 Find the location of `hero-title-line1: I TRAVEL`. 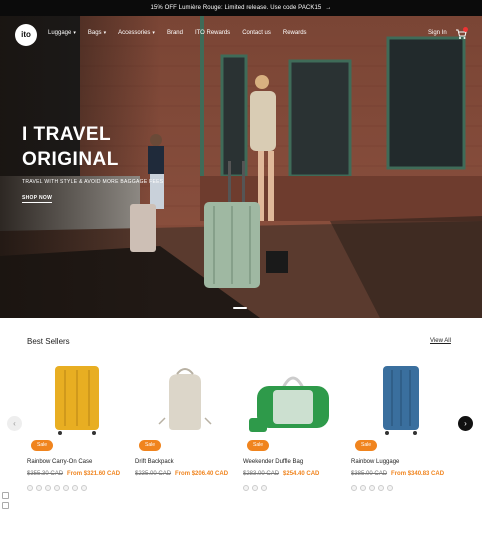

hero-title-line1: I TRAVEL is located at coordinates (67, 134).